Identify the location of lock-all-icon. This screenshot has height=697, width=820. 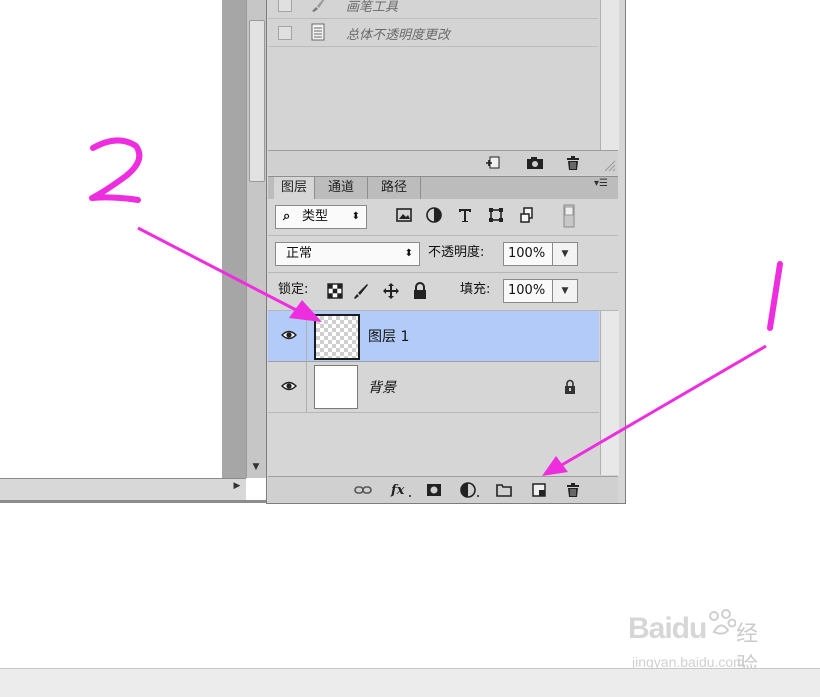
(420, 291).